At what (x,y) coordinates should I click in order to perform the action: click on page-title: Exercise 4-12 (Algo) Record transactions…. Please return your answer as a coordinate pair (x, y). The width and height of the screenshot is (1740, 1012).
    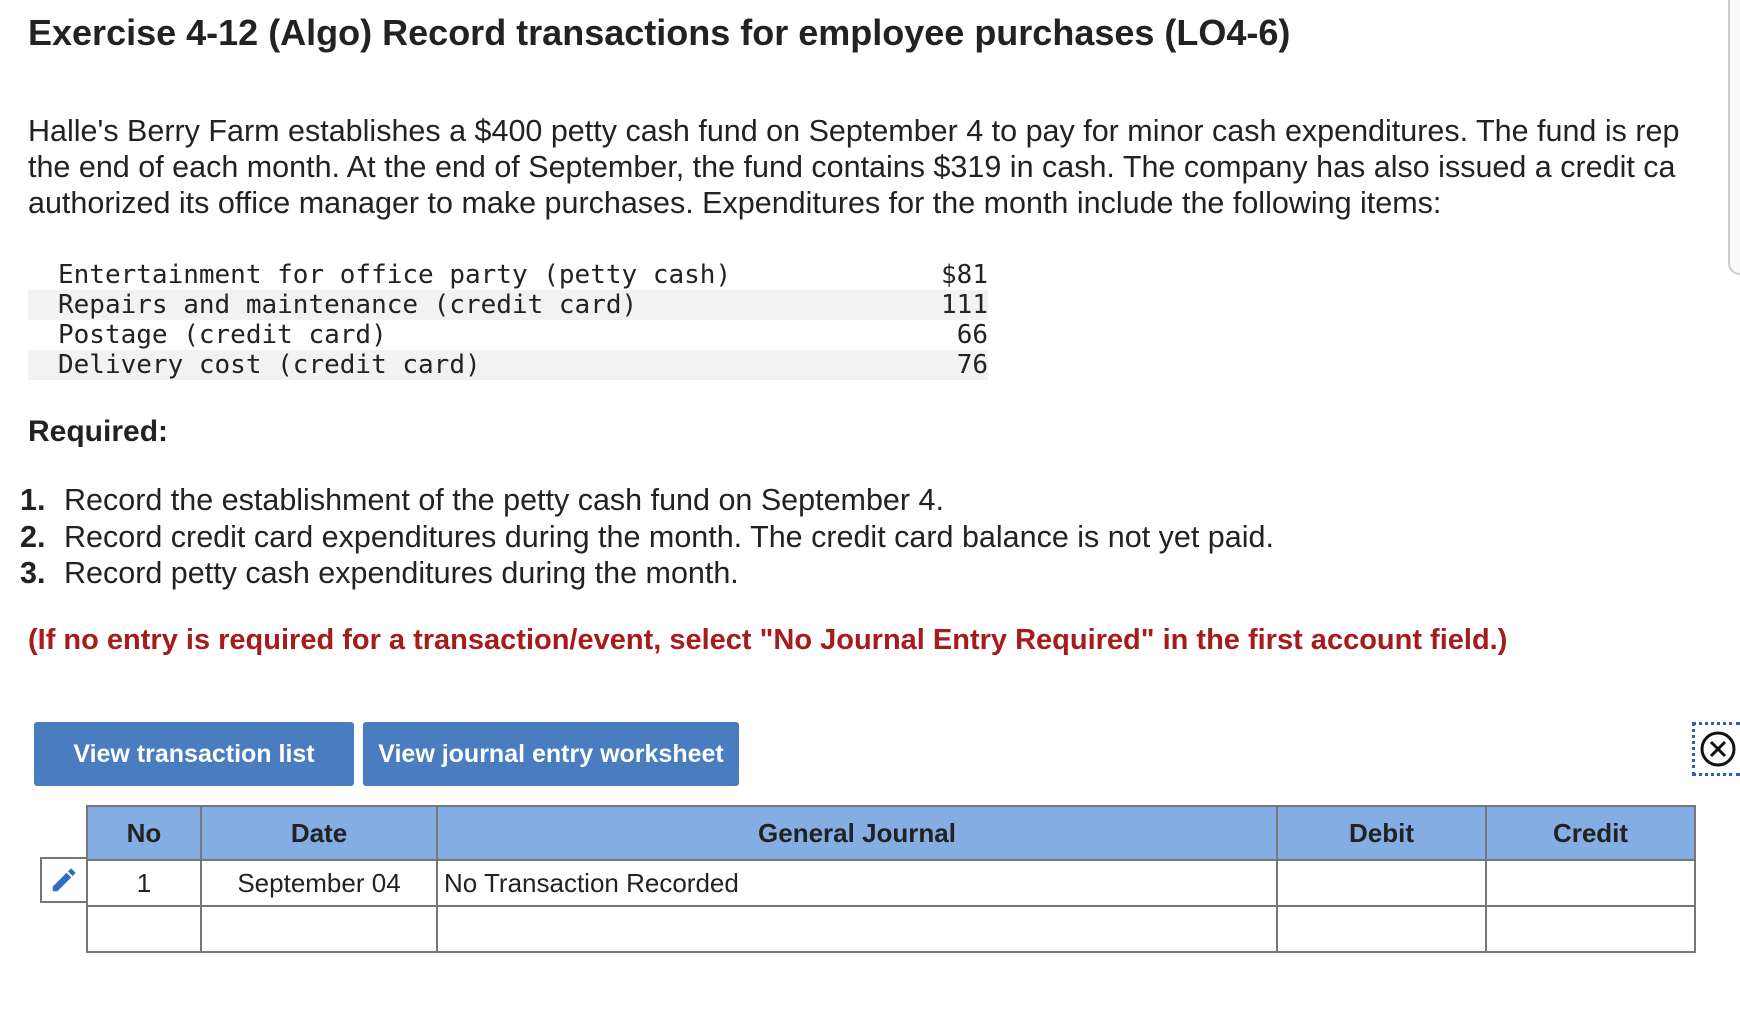
    Looking at the image, I should click on (659, 32).